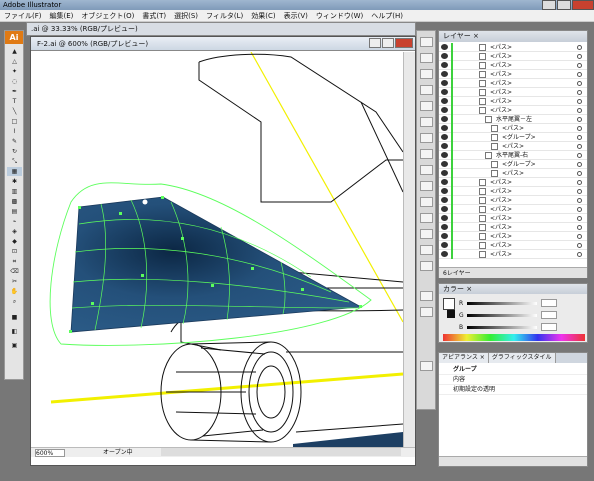  What do you see at coordinates (375, 43) in the screenshot?
I see `doc-minimize-button` at bounding box center [375, 43].